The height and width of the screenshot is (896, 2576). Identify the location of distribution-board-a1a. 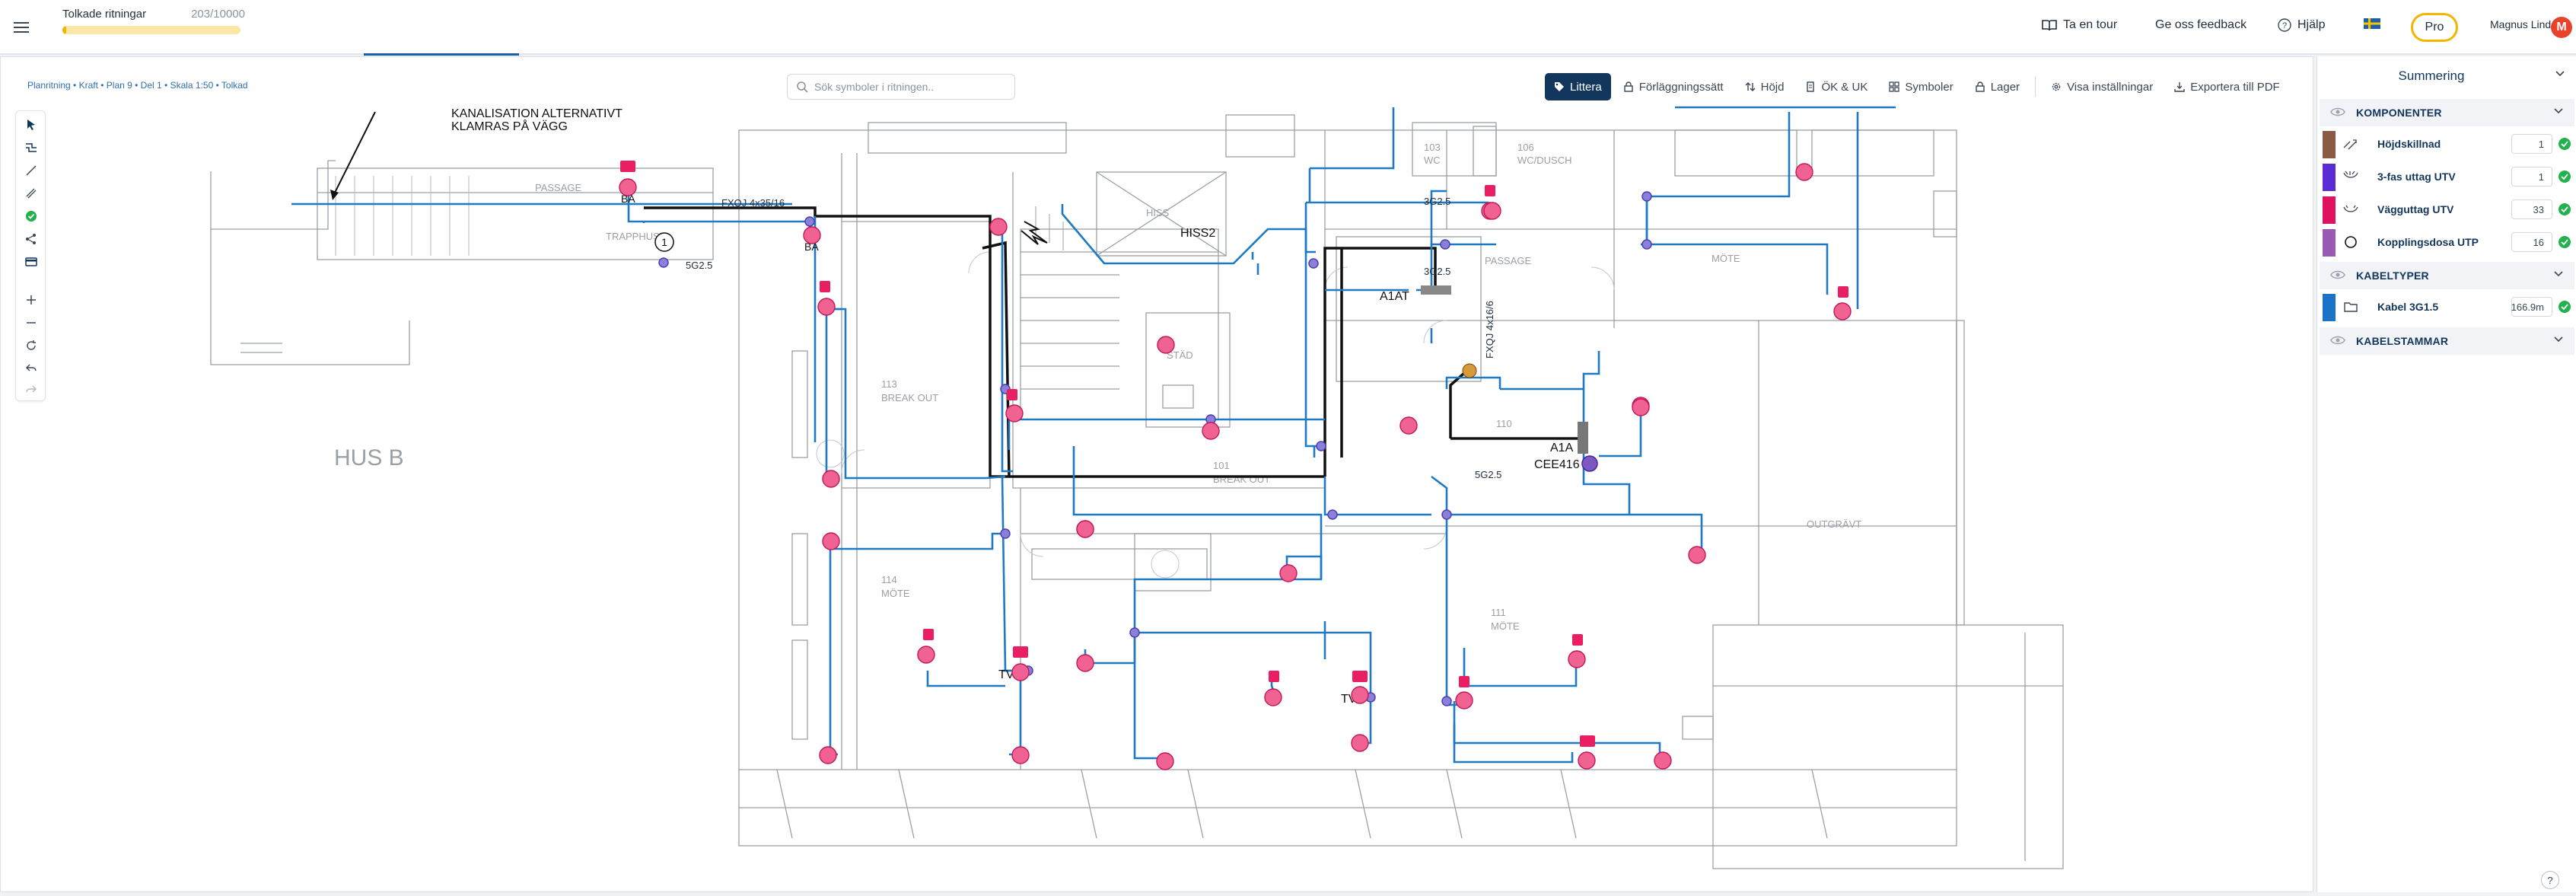
(1583, 438).